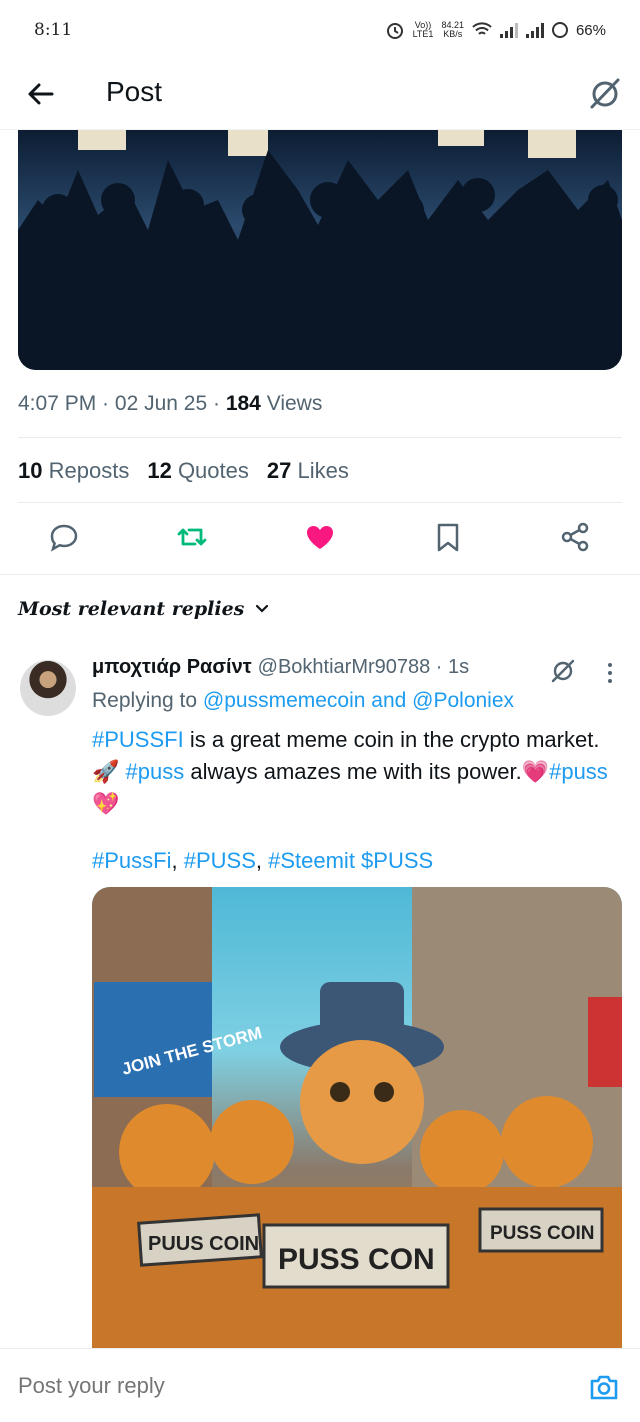 Image resolution: width=640 pixels, height=1422 pixels. I want to click on more-options-icon, so click(610, 673).